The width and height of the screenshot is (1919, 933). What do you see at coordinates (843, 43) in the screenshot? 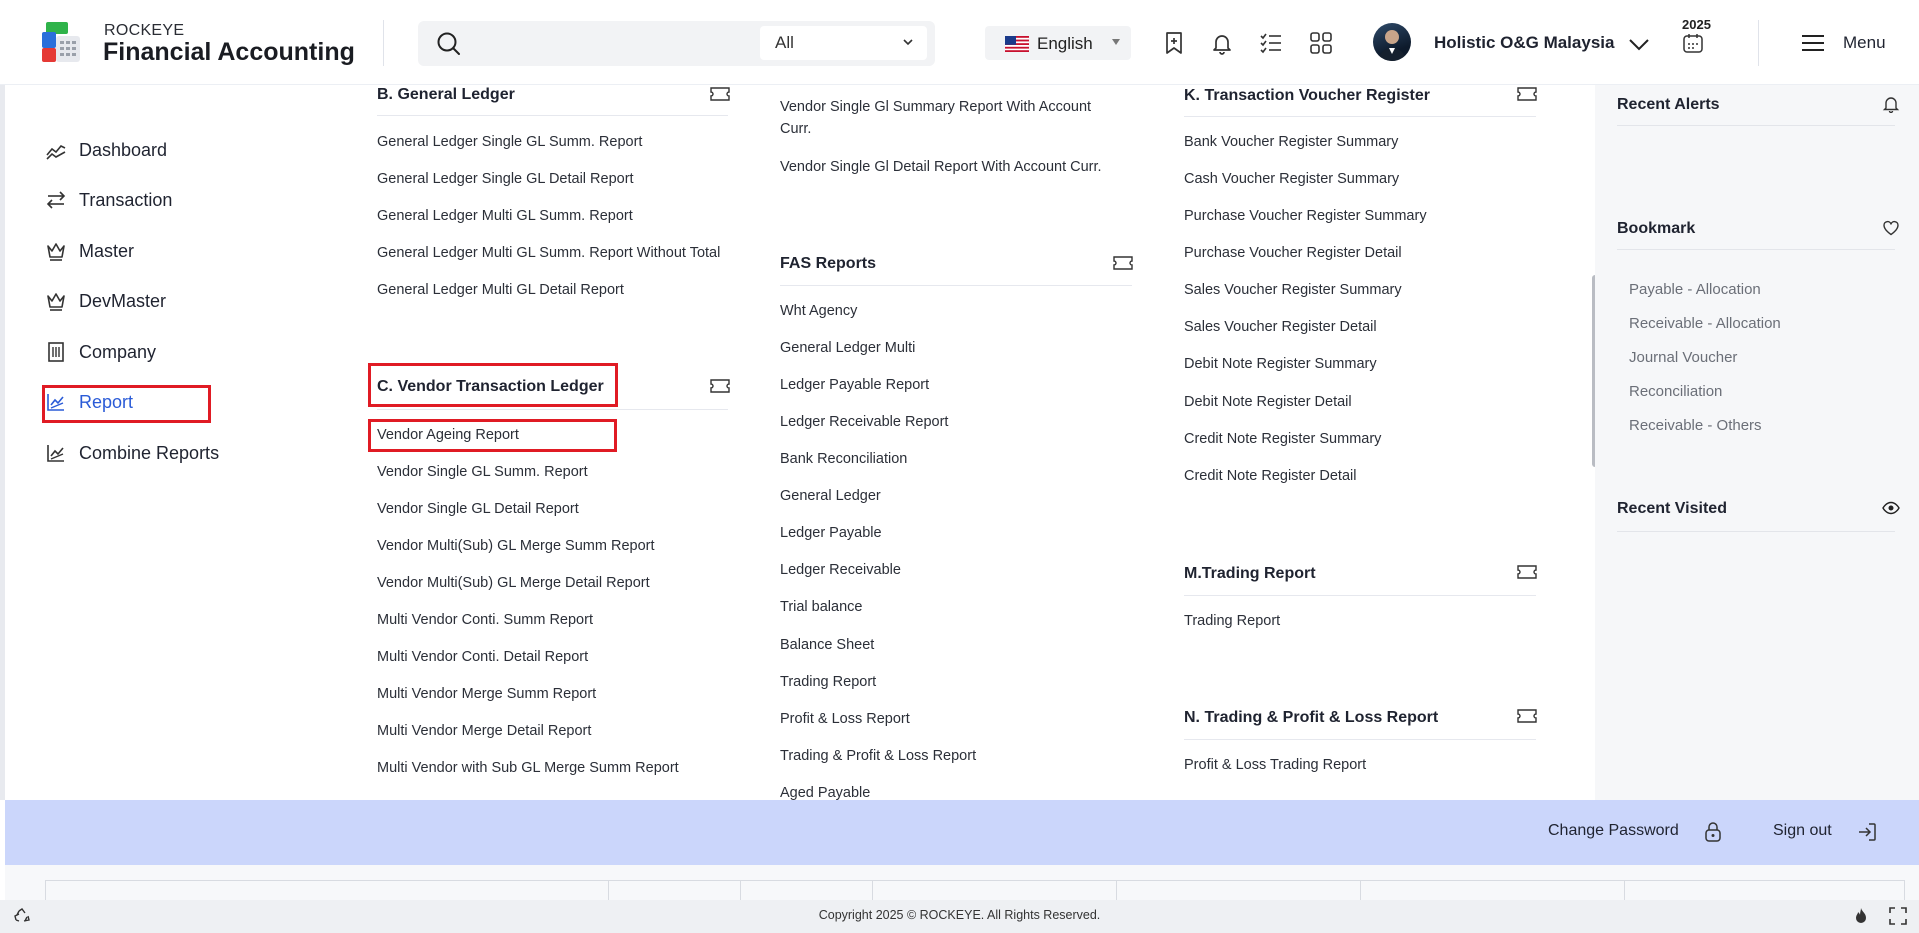
I see `search-filter-select: All` at bounding box center [843, 43].